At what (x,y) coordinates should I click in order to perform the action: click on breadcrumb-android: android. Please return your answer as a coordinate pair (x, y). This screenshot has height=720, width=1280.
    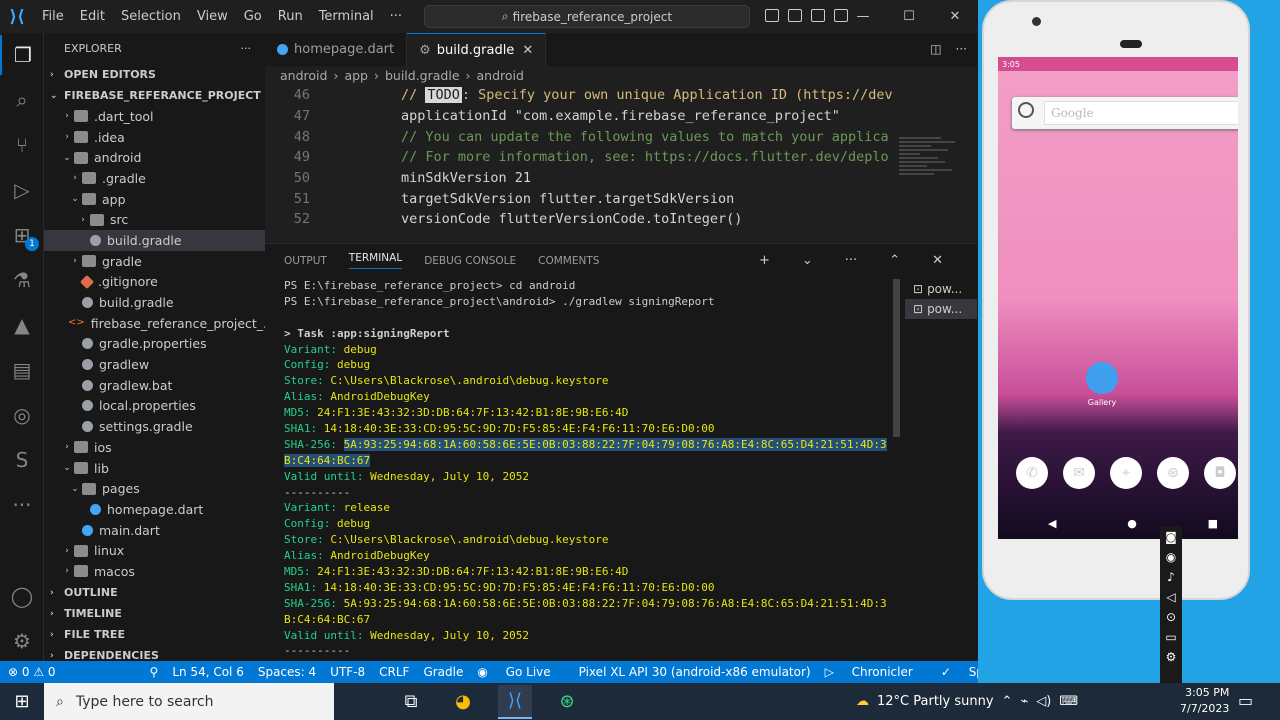
    Looking at the image, I should click on (303, 75).